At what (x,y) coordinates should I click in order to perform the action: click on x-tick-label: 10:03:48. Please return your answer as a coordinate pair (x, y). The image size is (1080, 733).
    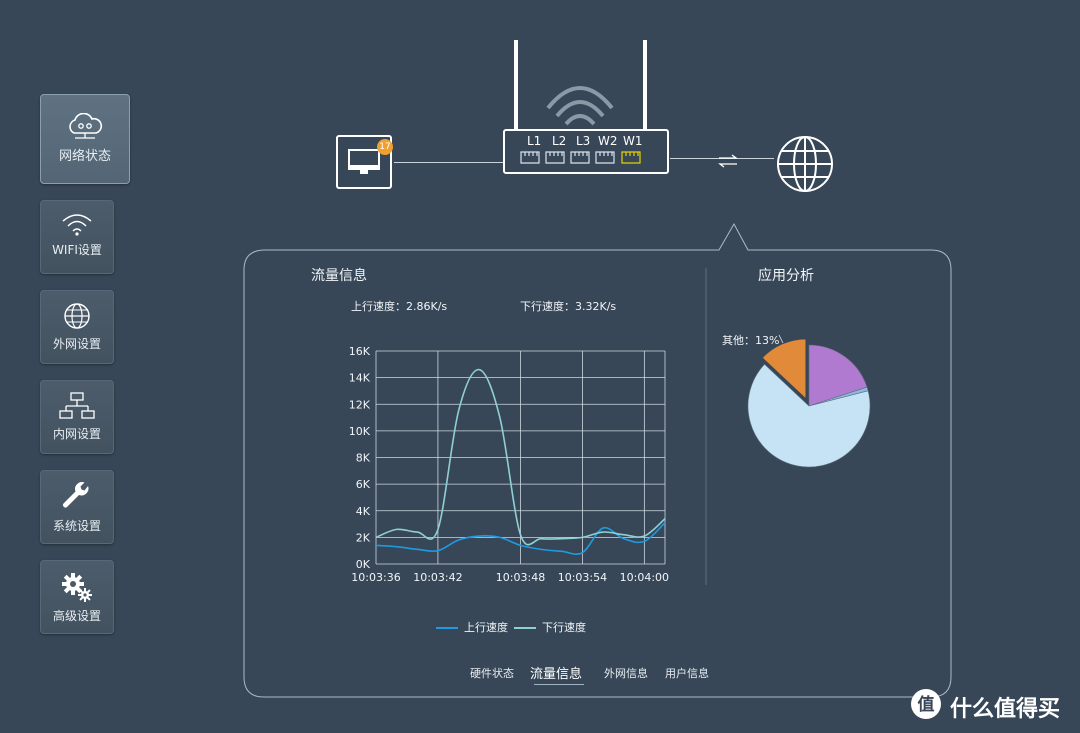
    Looking at the image, I should click on (520, 577).